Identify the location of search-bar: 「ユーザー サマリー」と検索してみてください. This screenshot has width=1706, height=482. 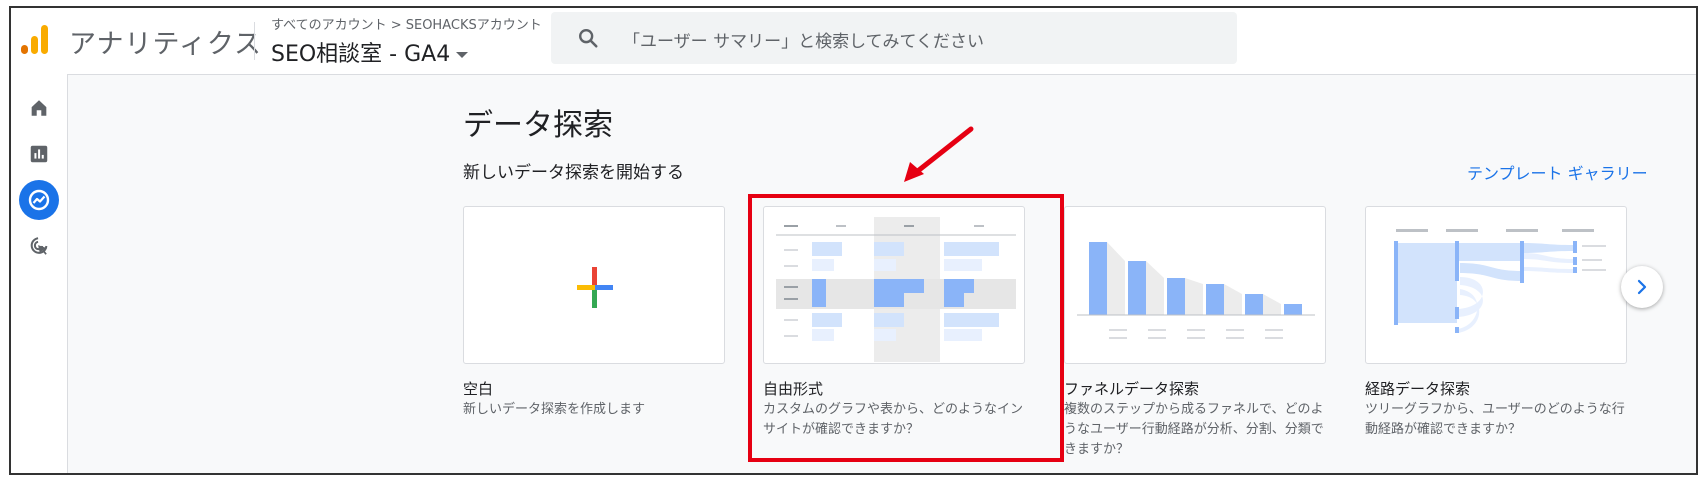
(894, 38).